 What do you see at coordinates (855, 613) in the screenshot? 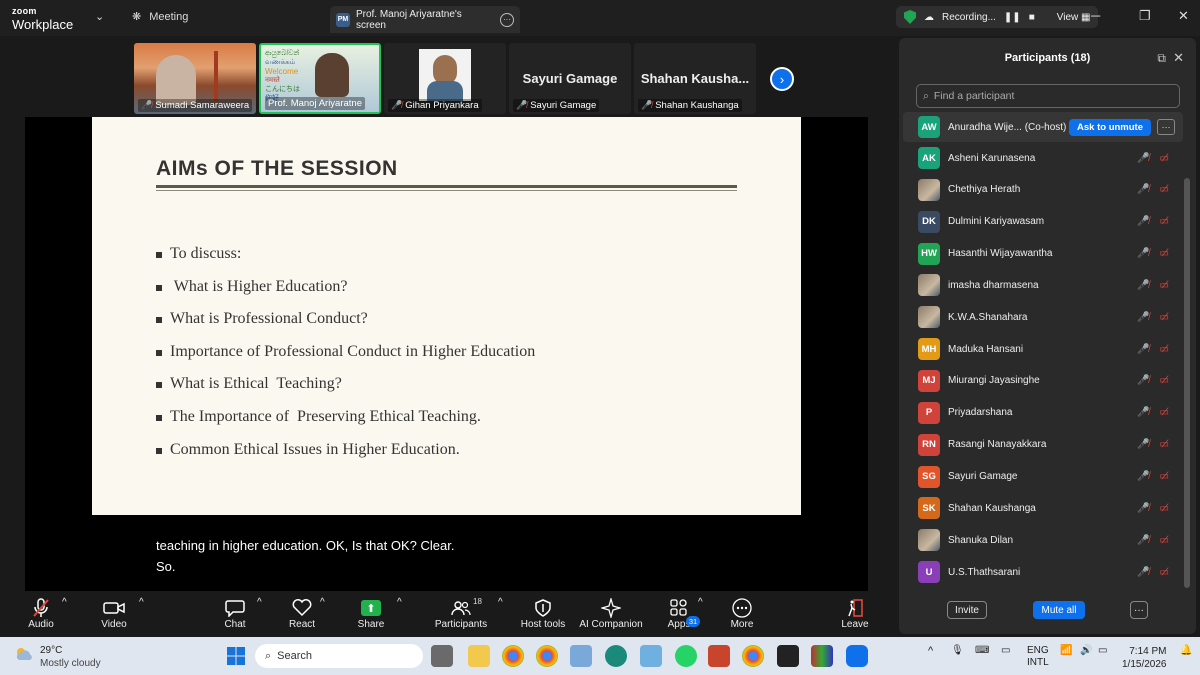
I see `leave-button: Leave` at bounding box center [855, 613].